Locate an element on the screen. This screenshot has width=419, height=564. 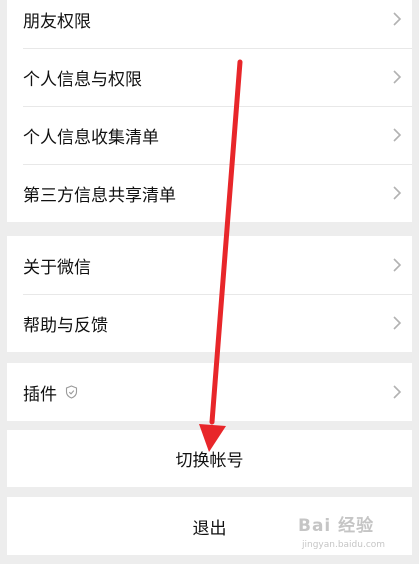
plugins-group: 插件 is located at coordinates (209, 392).